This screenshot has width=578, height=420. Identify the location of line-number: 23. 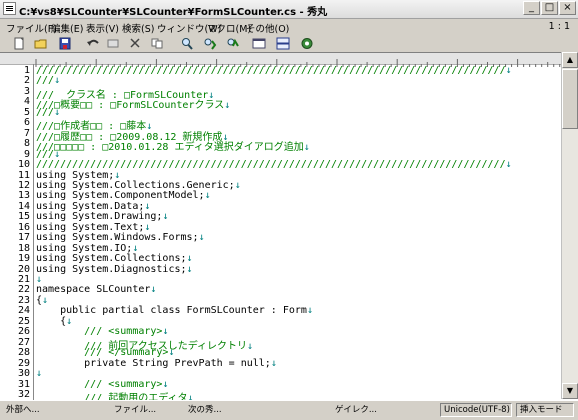
(23, 300).